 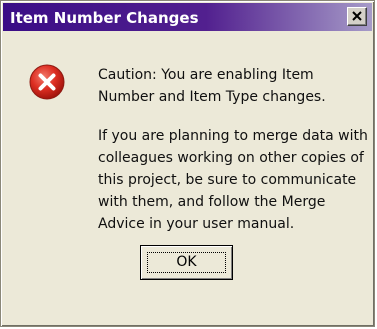 I want to click on close-button, so click(x=357, y=16).